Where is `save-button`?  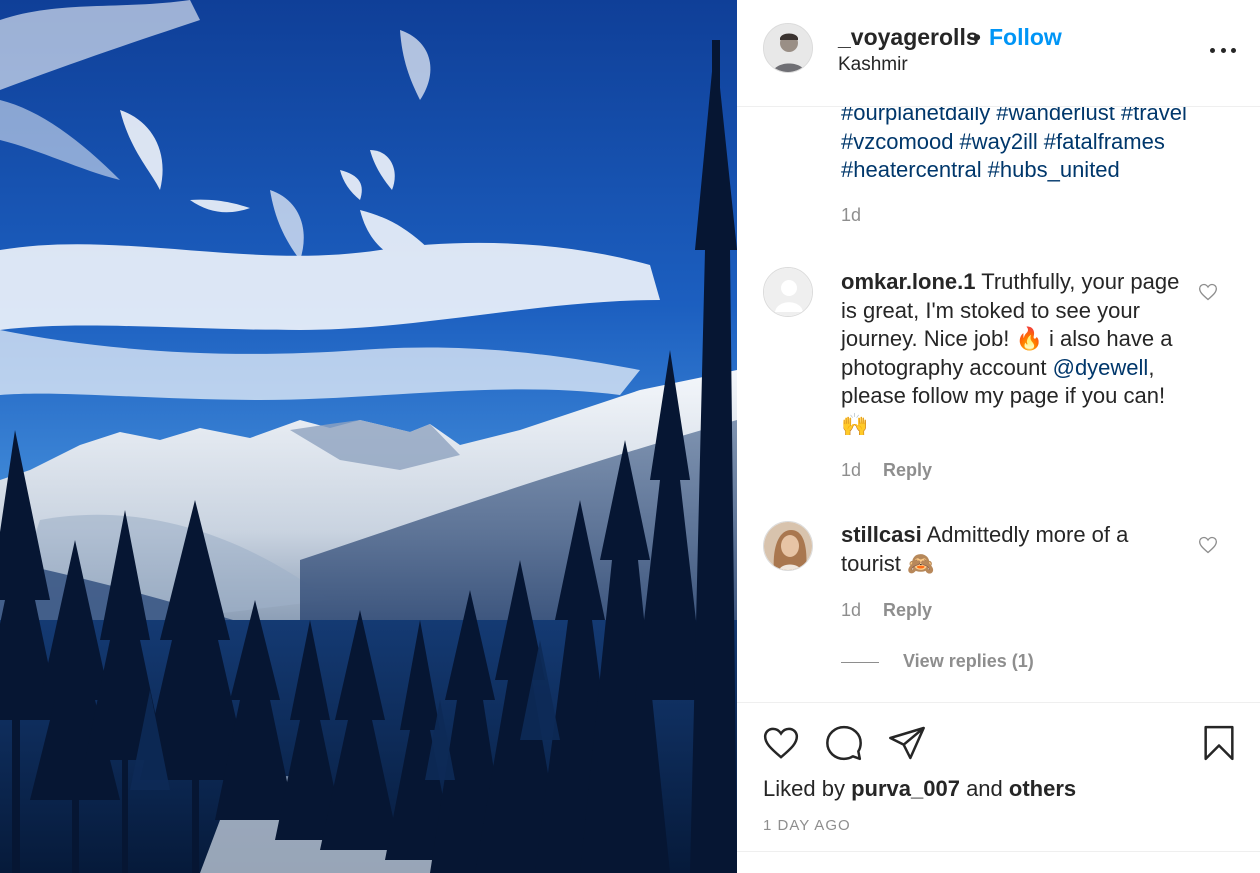 save-button is located at coordinates (1219, 743).